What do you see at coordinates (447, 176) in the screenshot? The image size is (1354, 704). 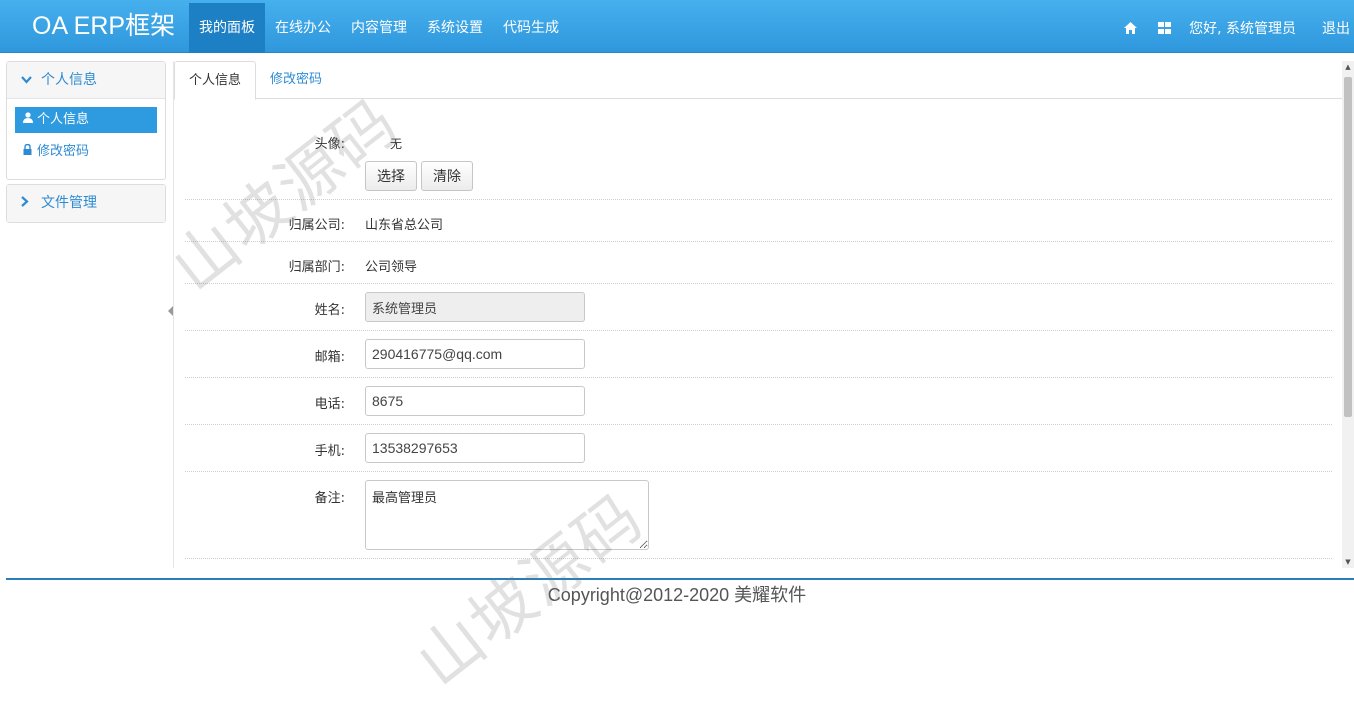 I see `clear-avatar-button: 清除` at bounding box center [447, 176].